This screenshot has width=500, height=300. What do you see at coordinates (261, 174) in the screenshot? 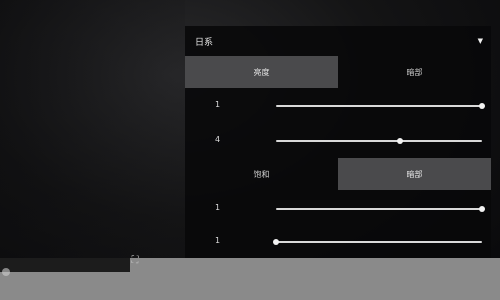
I see `toggle-option-saturation: 饱和` at bounding box center [261, 174].